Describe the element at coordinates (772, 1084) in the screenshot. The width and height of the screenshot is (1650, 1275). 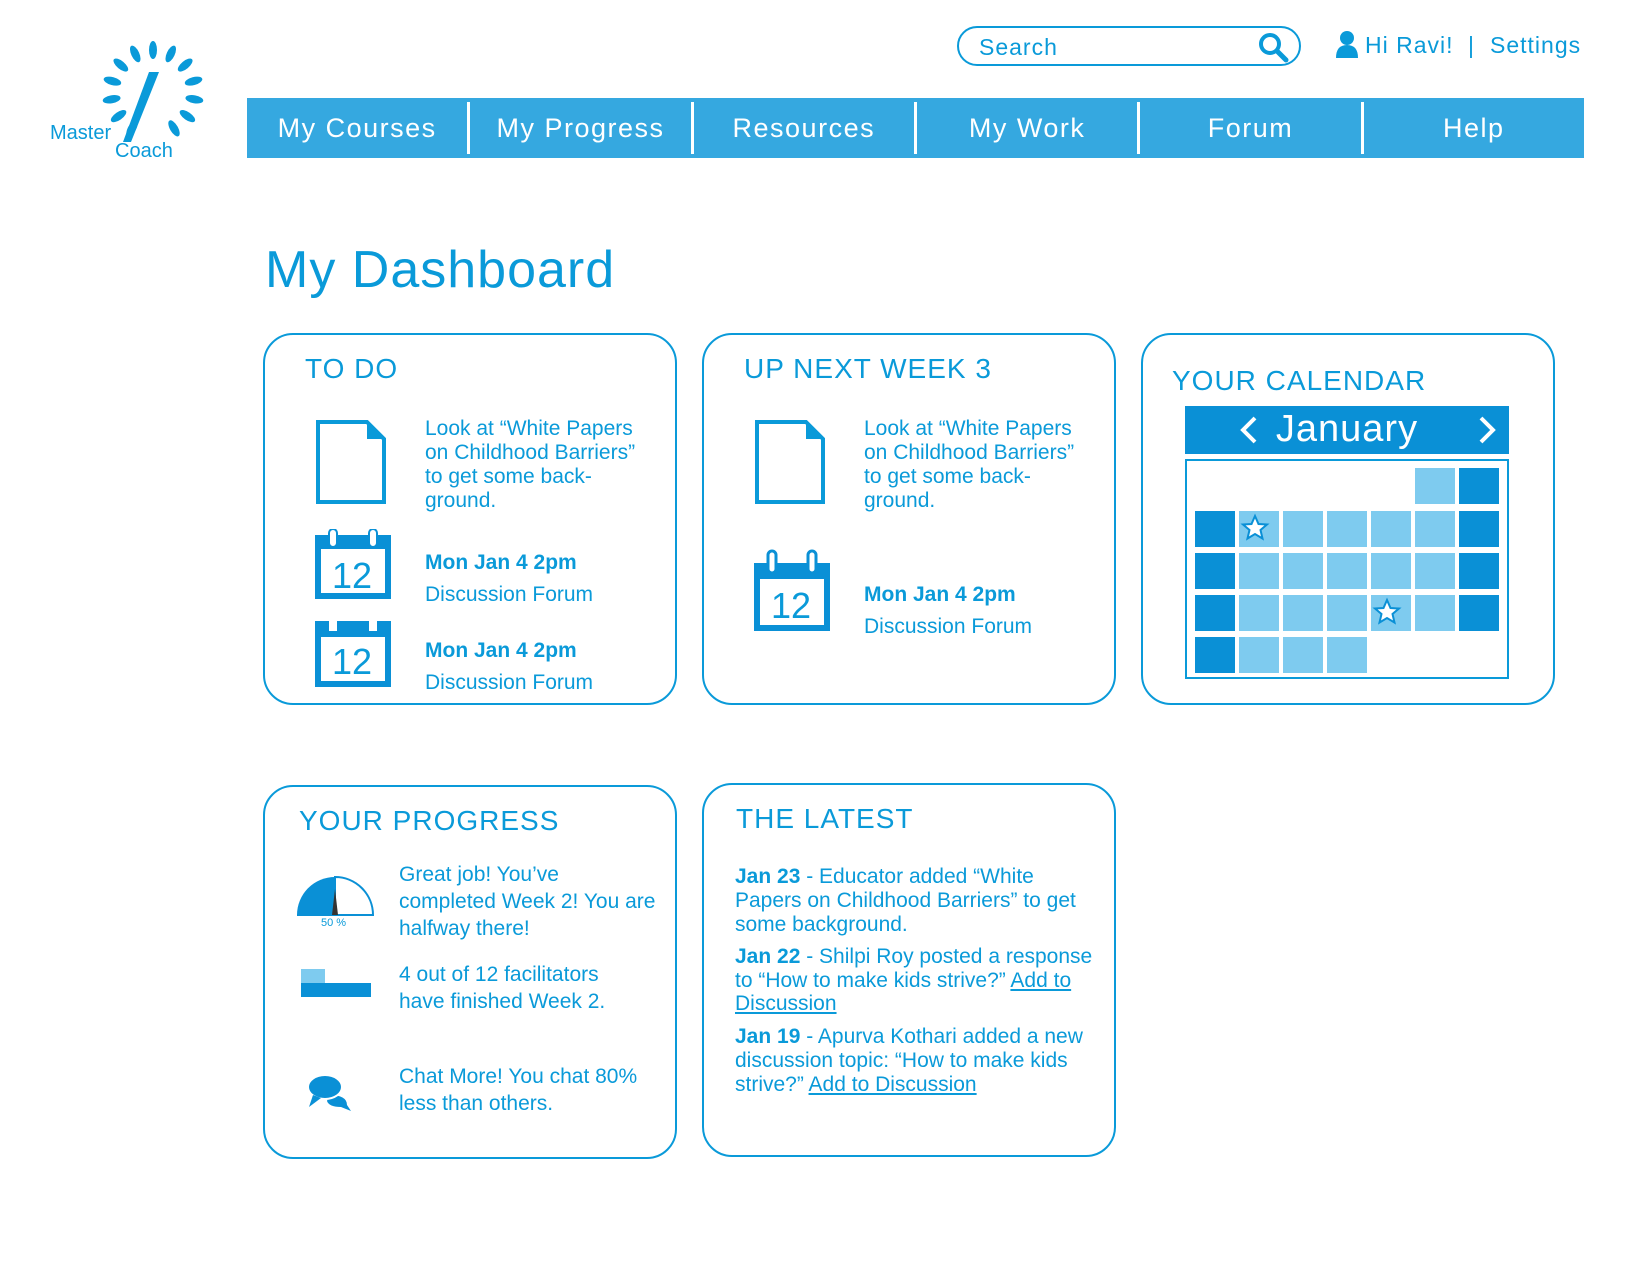
I see `latest-item3-text3: strive?”` at that location.